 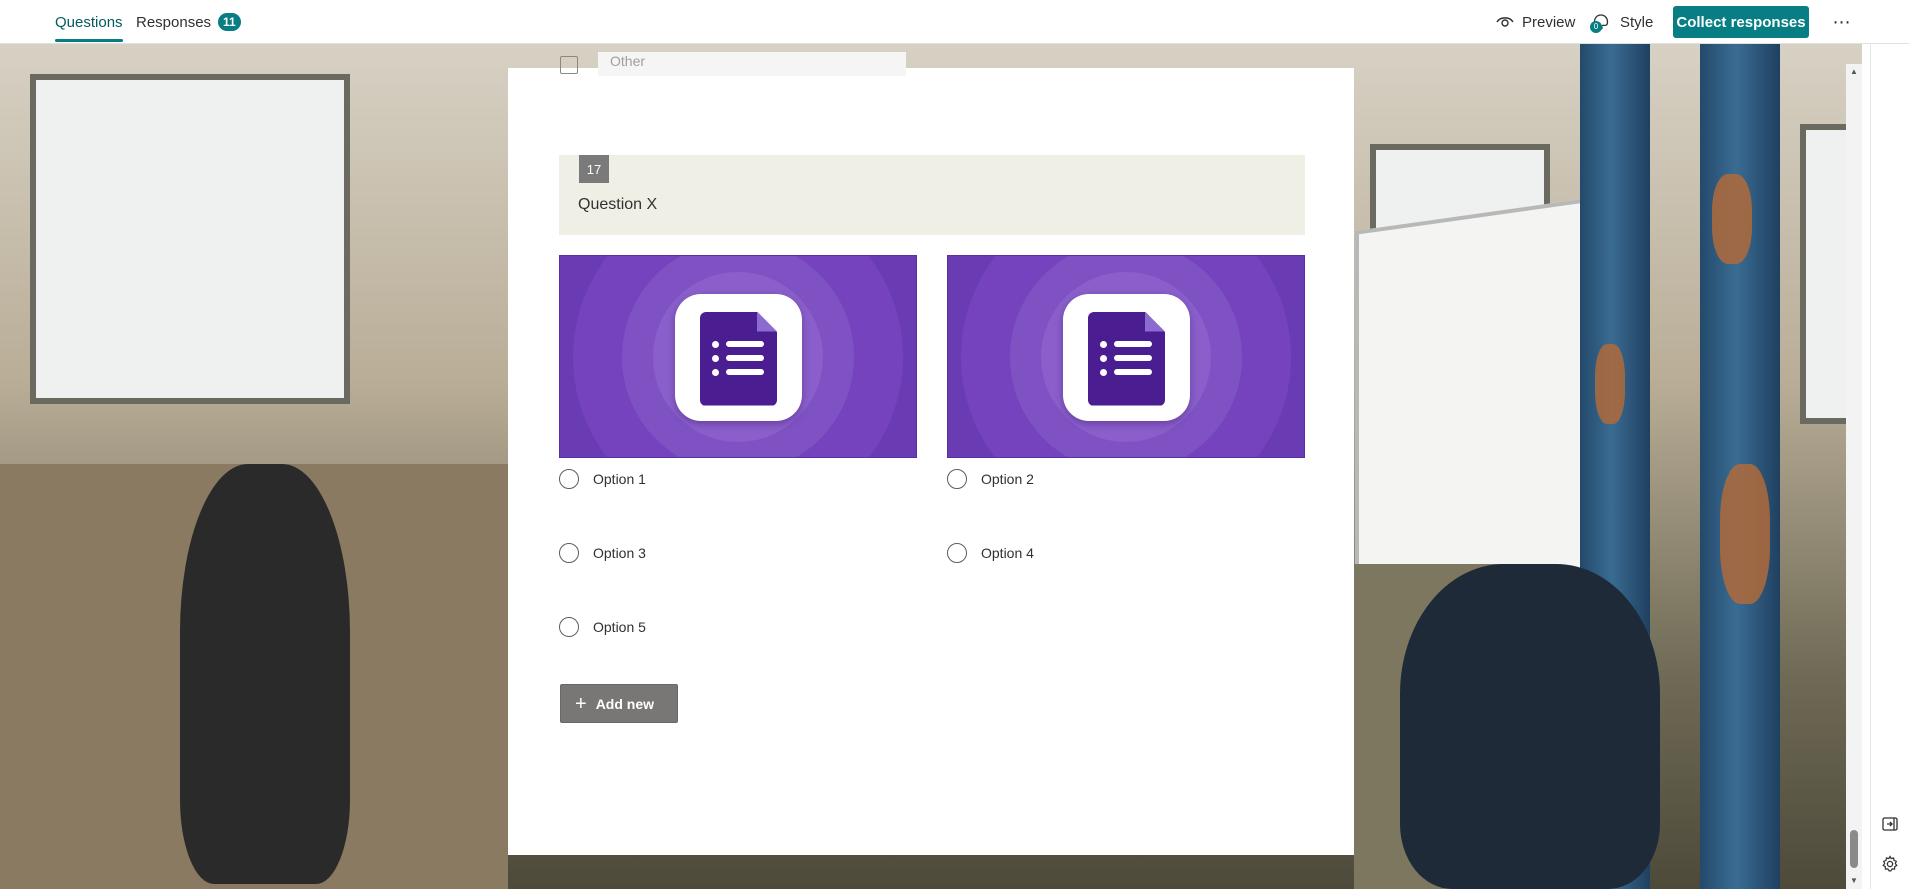 I want to click on style-button: 0 Style, so click(x=1622, y=22).